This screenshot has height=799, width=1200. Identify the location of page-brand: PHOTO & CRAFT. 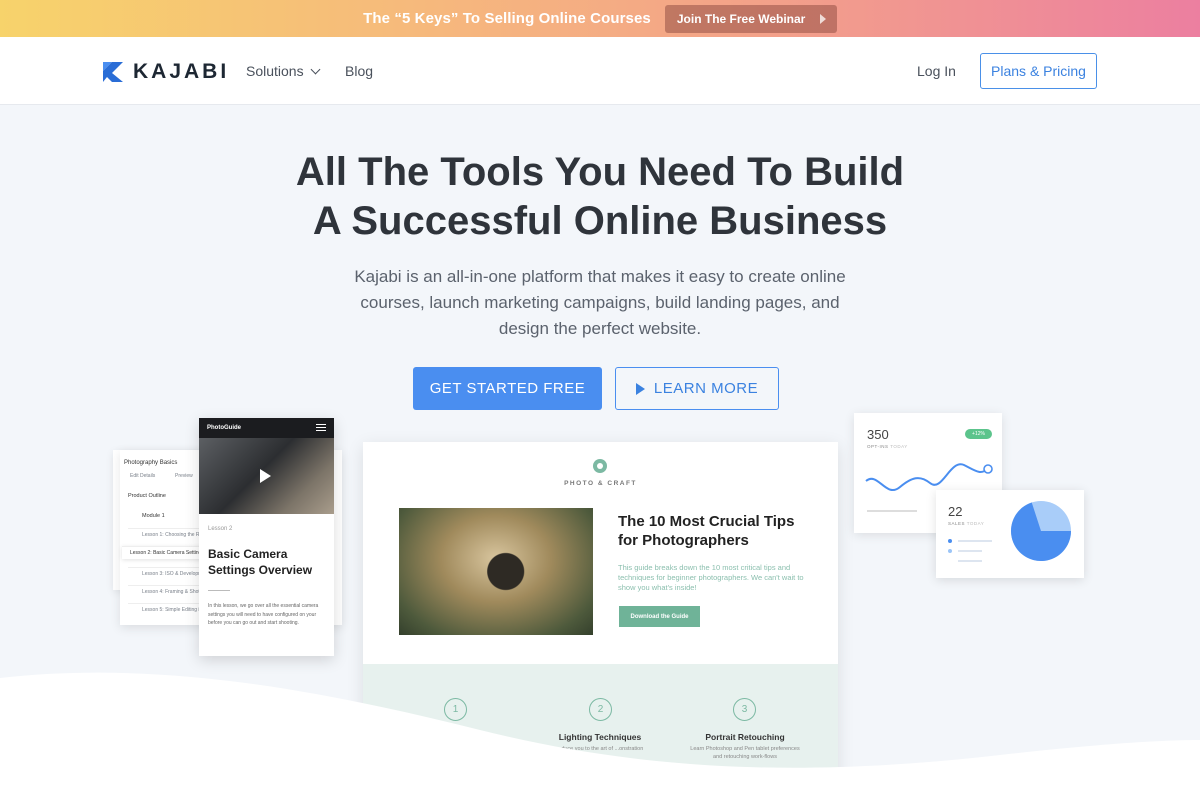
(600, 483).